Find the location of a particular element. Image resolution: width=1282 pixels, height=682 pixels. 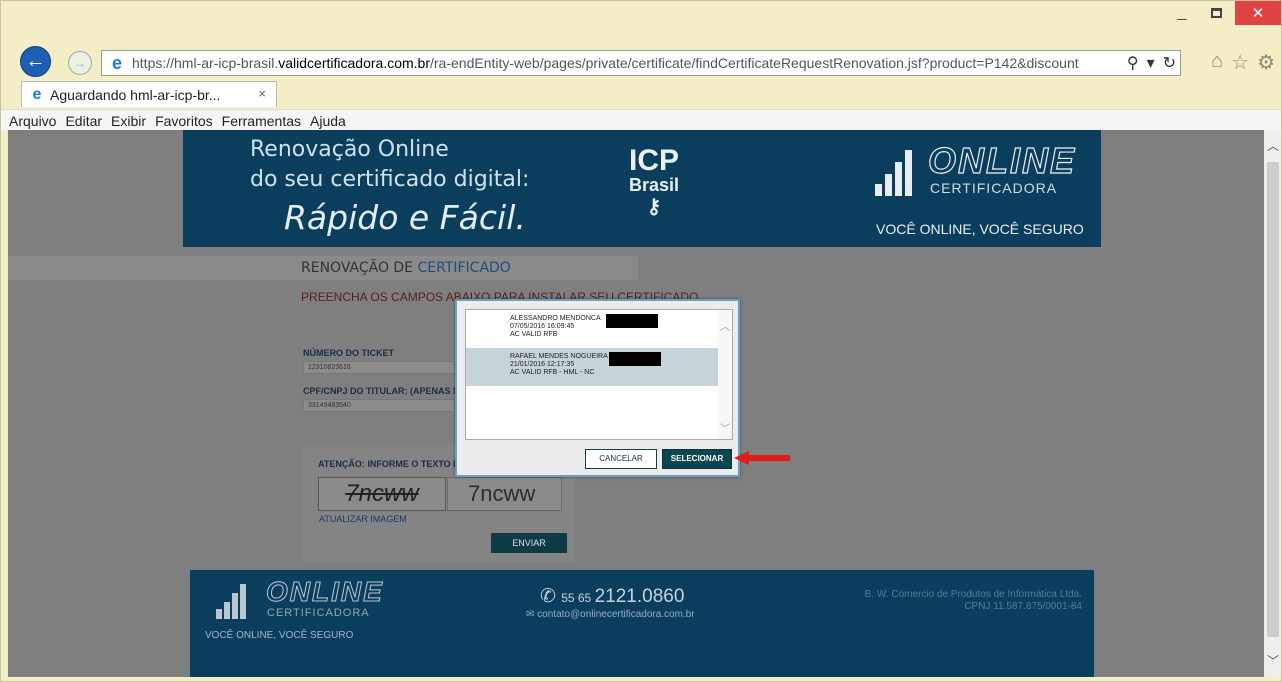

brand-slogan: VOCÊ ONLINE, VOCÊ SEGURO is located at coordinates (980, 229).